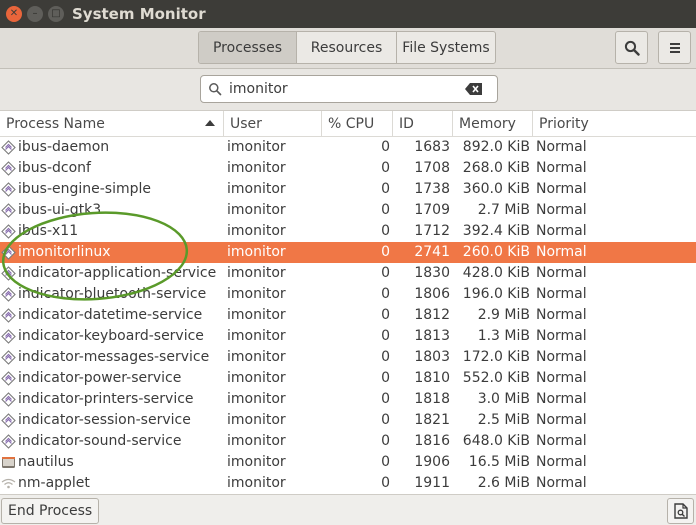 This screenshot has height=525, width=696. What do you see at coordinates (432, 378) in the screenshot?
I see `process-id: 1810` at bounding box center [432, 378].